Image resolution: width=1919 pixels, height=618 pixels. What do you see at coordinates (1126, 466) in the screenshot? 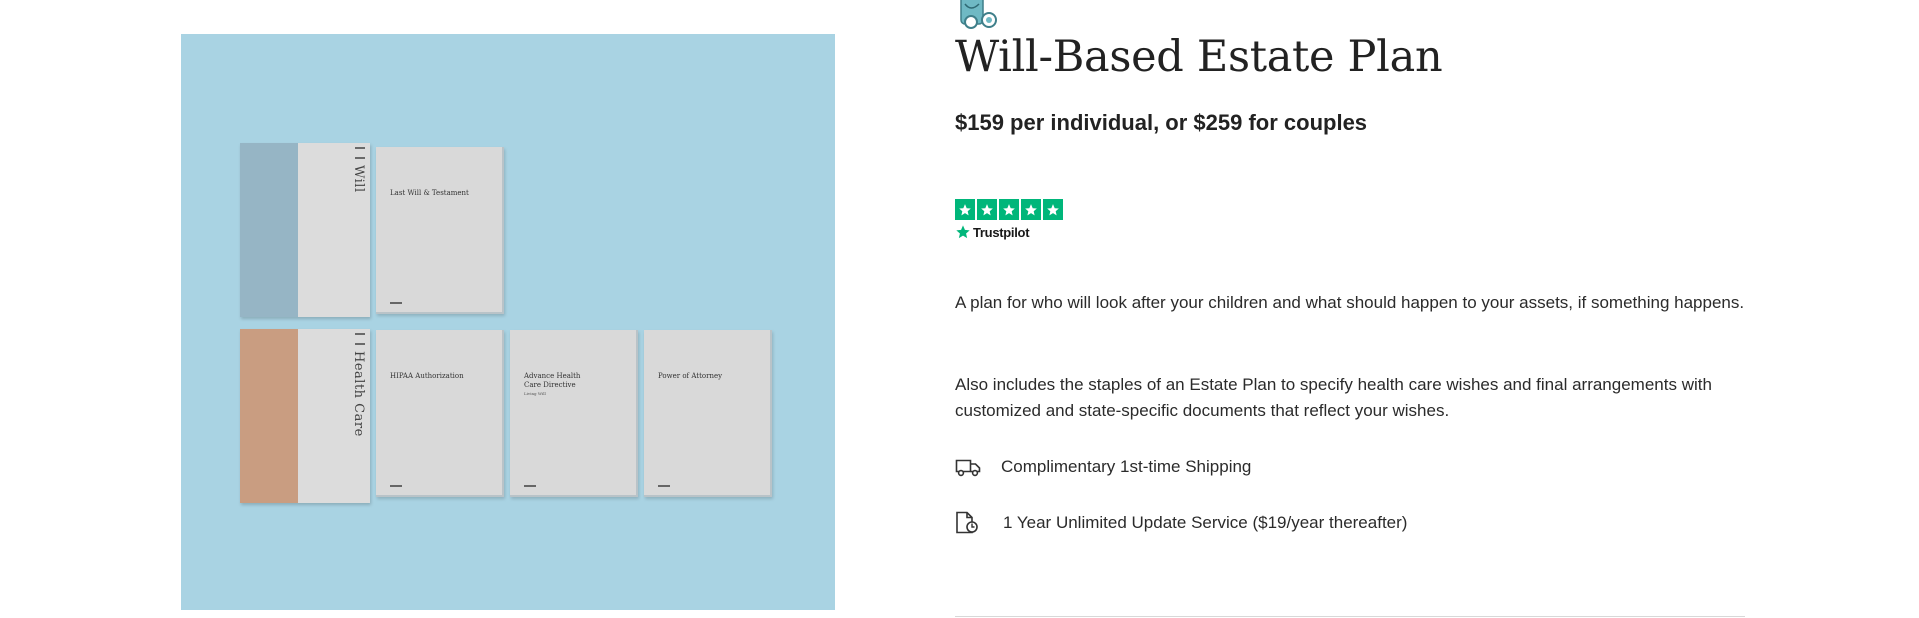
I see `feature-label: Complimentary 1st-time Shipping` at bounding box center [1126, 466].